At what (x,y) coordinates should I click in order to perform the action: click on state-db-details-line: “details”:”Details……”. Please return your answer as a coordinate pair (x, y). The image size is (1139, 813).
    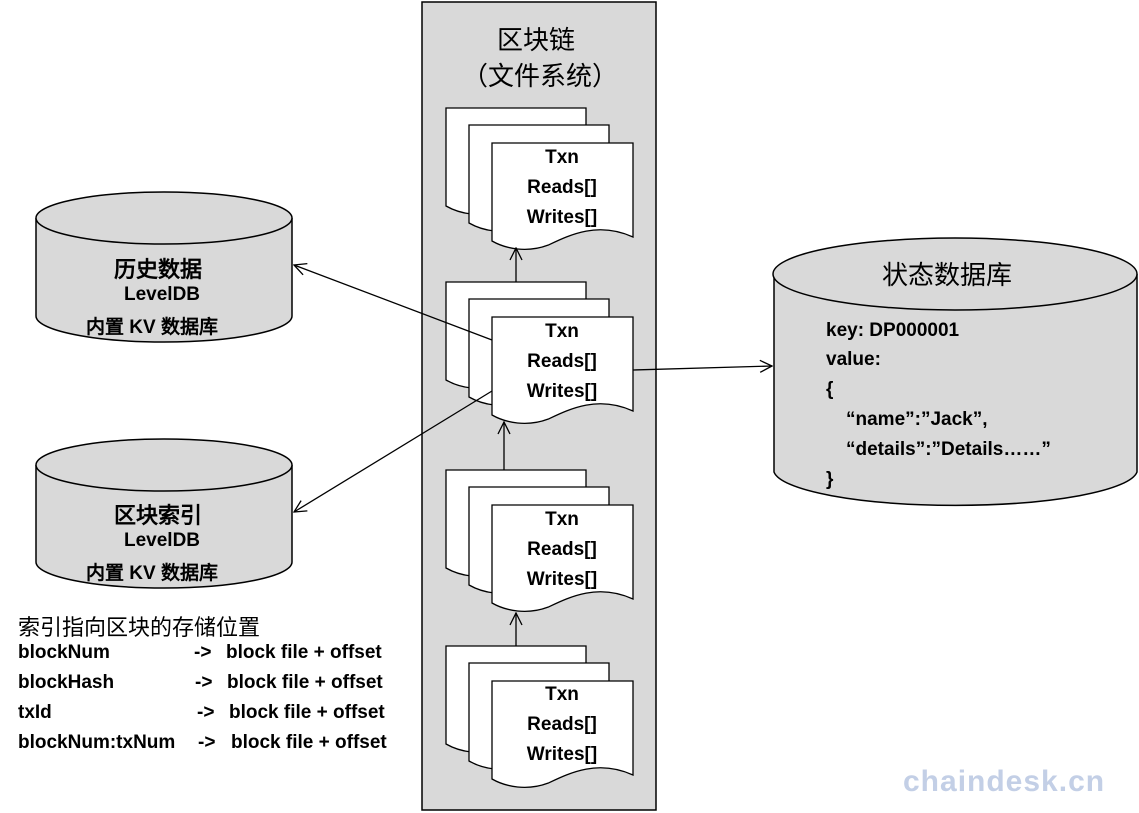
    Looking at the image, I should click on (948, 449).